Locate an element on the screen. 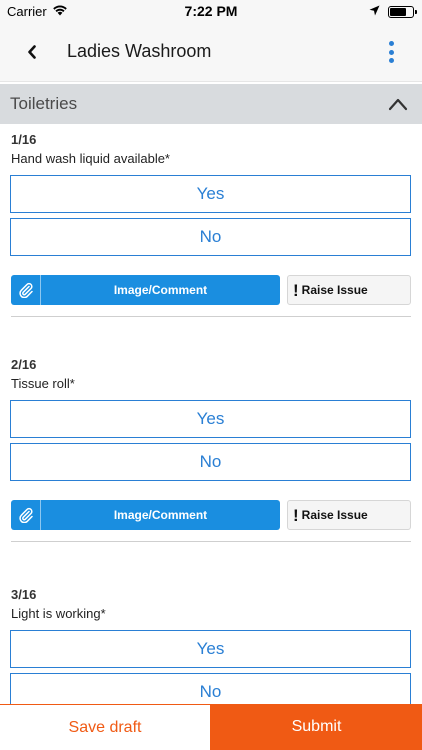 The width and height of the screenshot is (422, 750). question-text: Hand wash liquid available* is located at coordinates (90, 158).